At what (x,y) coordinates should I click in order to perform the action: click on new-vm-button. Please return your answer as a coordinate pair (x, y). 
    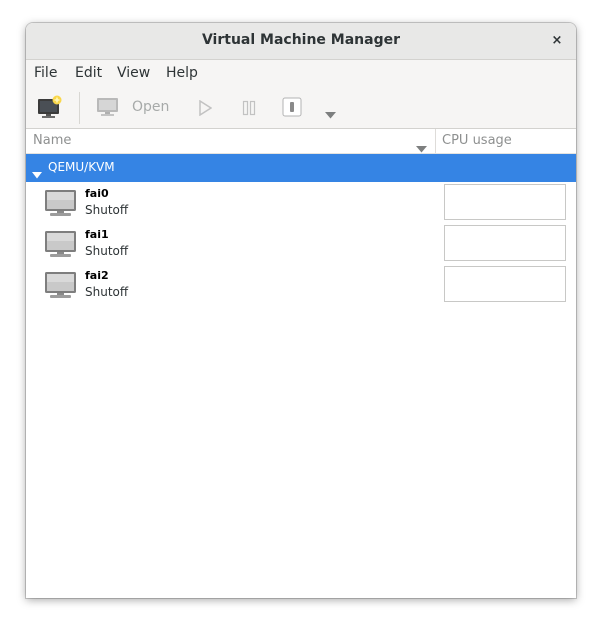
    Looking at the image, I should click on (50, 109).